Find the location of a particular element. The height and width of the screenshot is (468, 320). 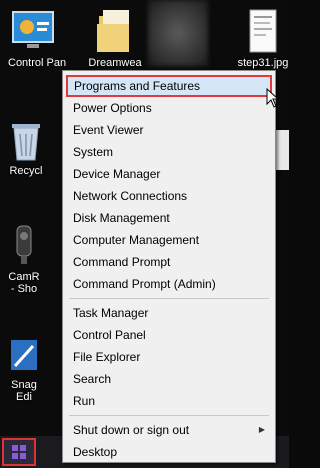

menu-item-run: Run is located at coordinates (169, 401).